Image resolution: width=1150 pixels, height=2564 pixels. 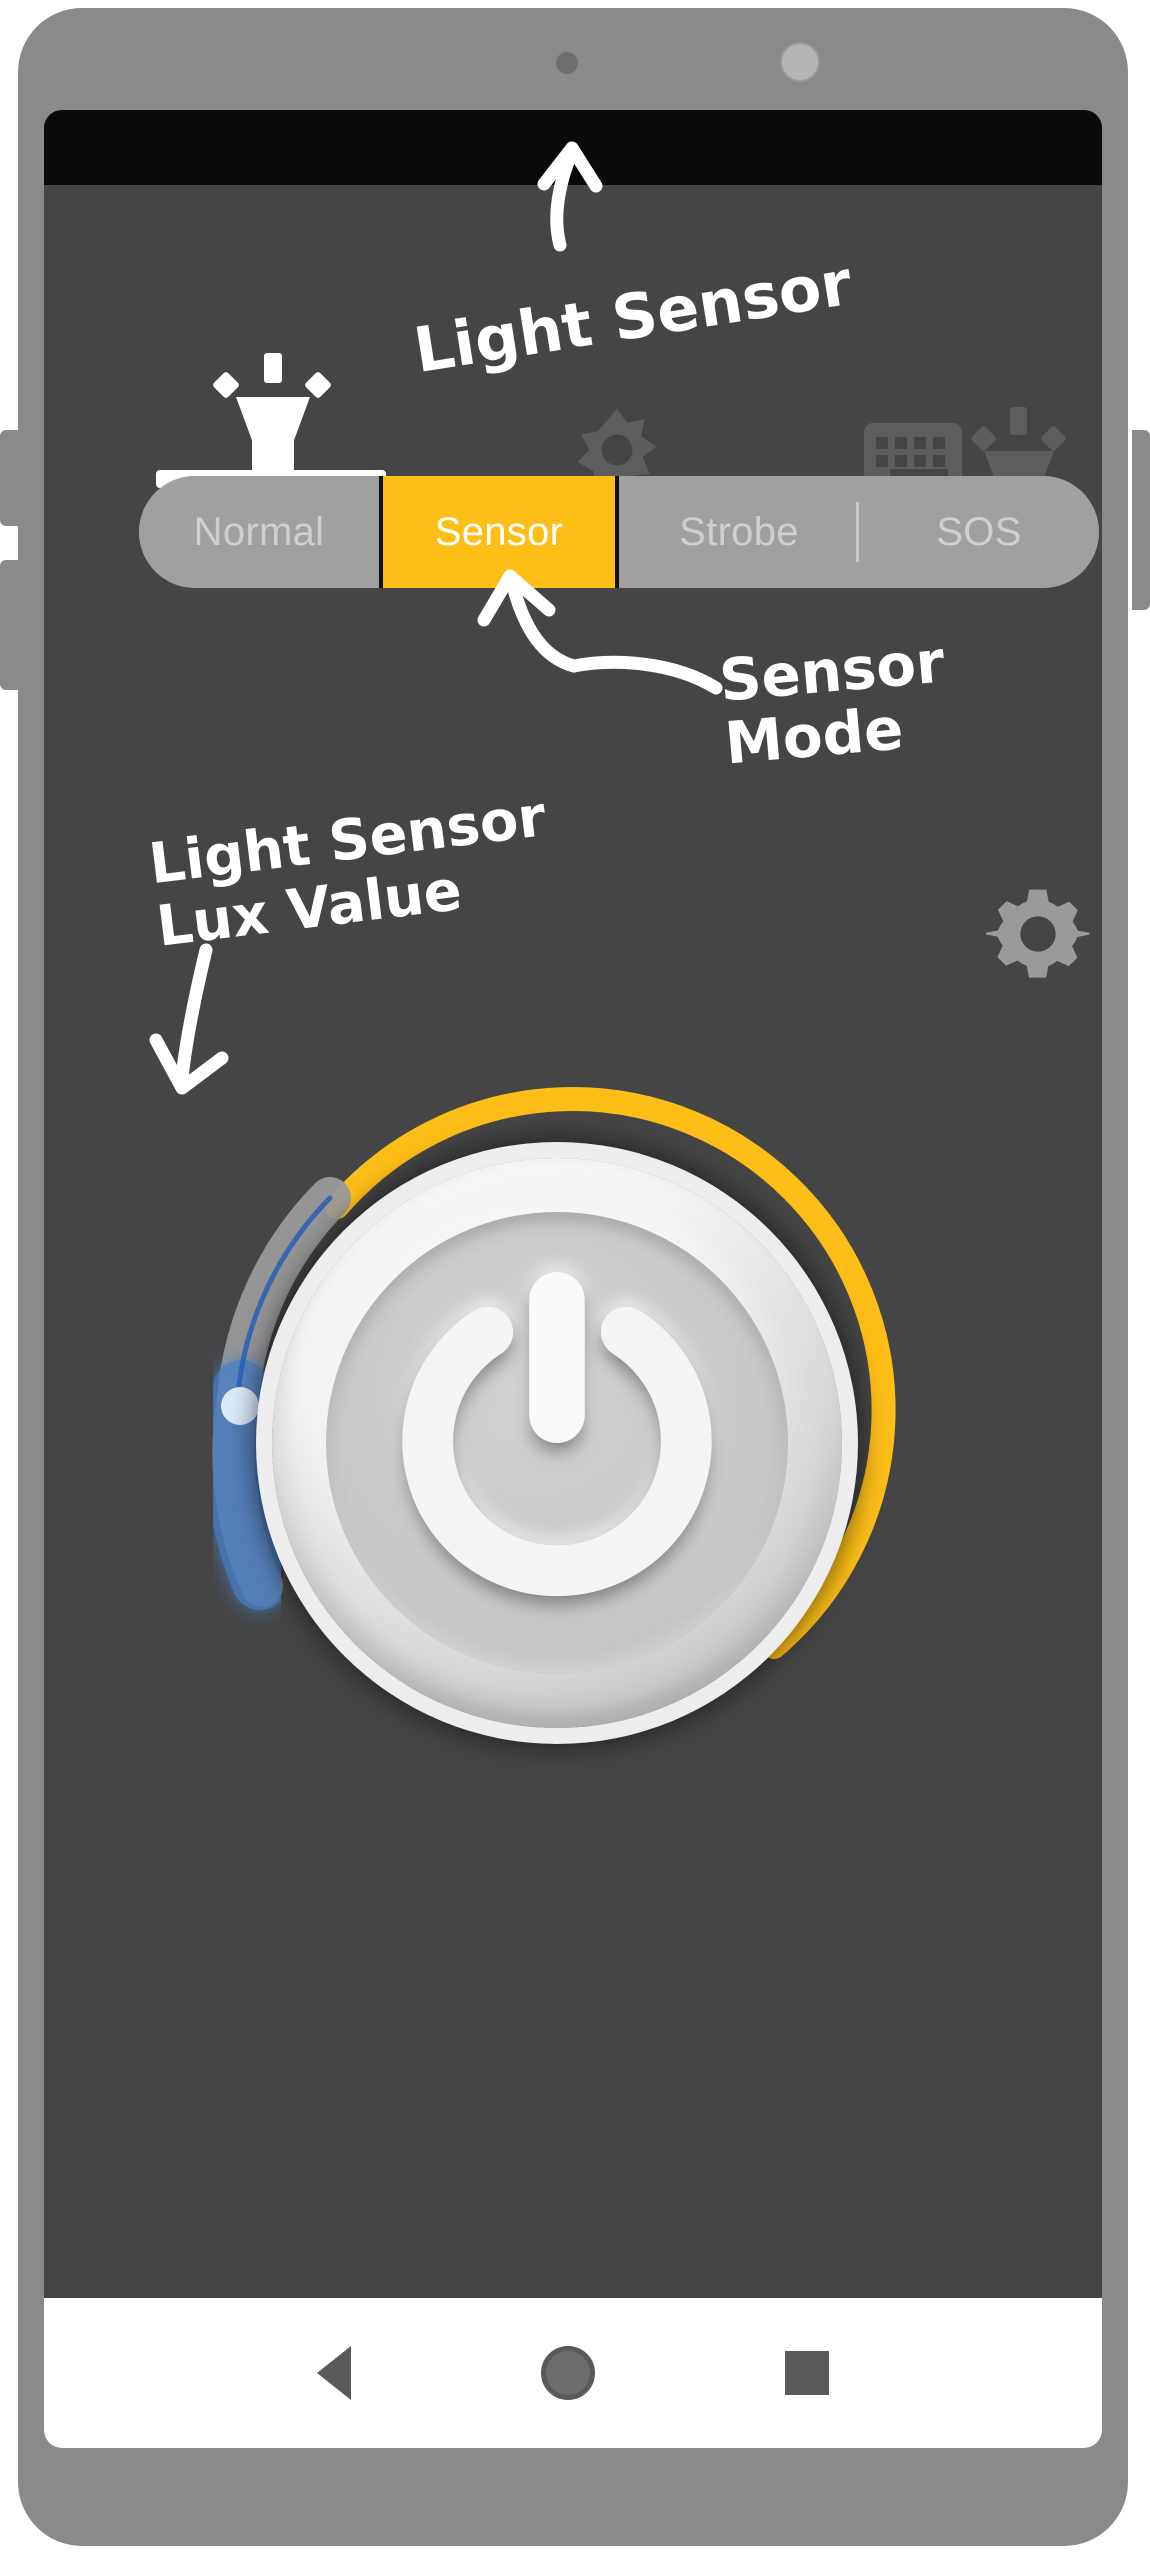 I want to click on front-camera-dot, so click(x=800, y=62).